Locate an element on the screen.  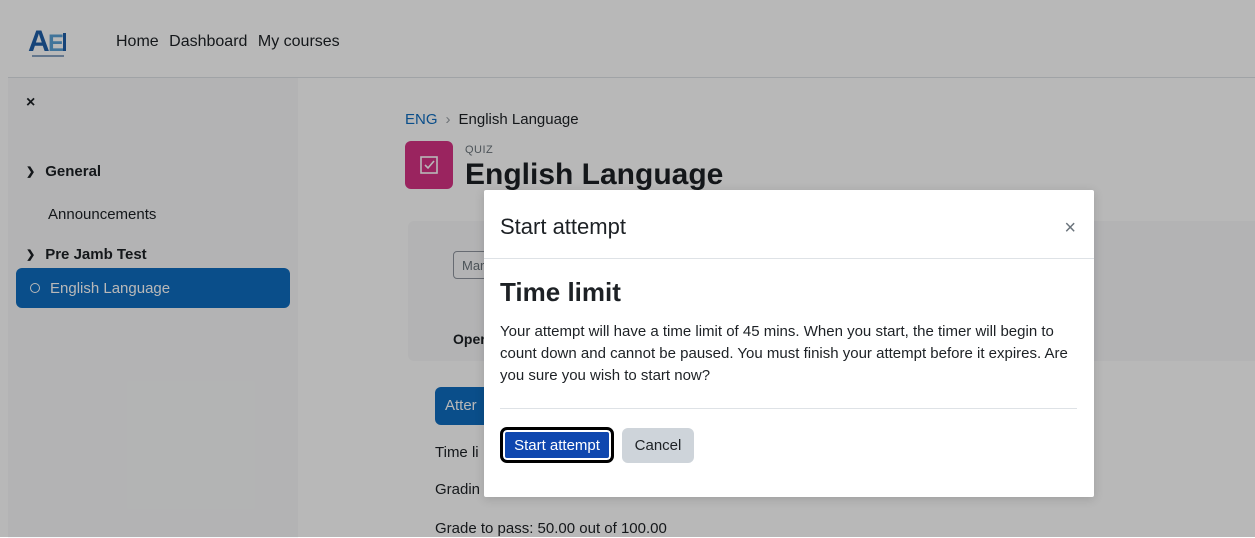
cancel-button: Cancel is located at coordinates (658, 445).